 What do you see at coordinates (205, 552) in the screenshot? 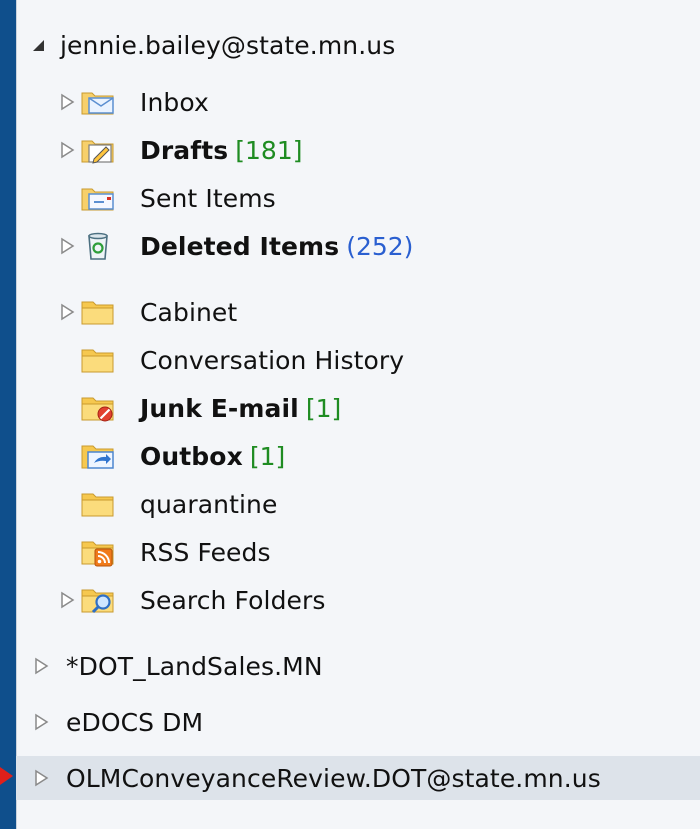
I see `folder-label: RSS Feeds` at bounding box center [205, 552].